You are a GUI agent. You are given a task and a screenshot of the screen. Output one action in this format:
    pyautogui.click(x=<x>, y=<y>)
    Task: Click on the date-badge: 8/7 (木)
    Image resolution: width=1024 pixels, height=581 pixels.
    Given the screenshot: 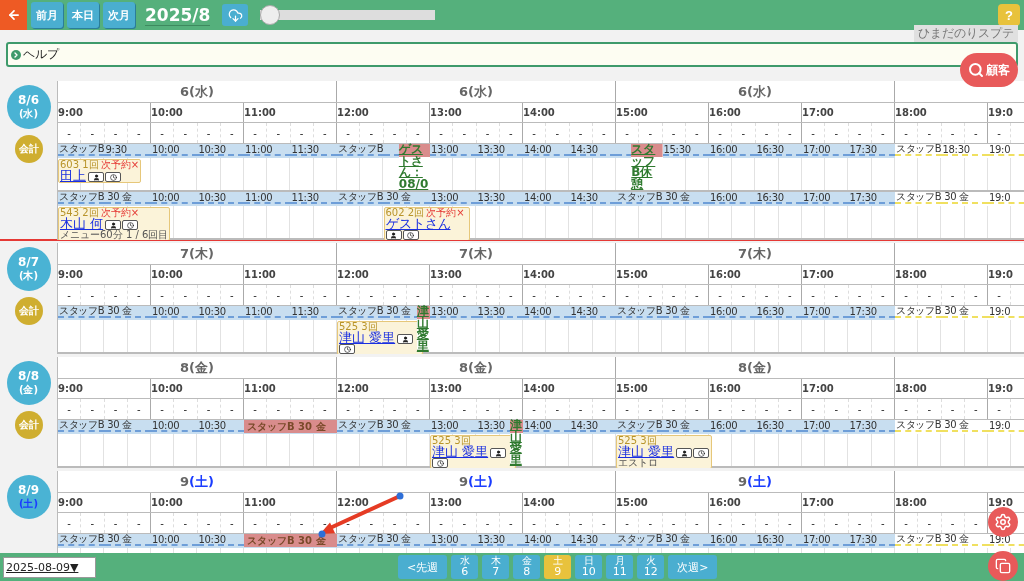 What is the action you would take?
    pyautogui.click(x=28, y=269)
    